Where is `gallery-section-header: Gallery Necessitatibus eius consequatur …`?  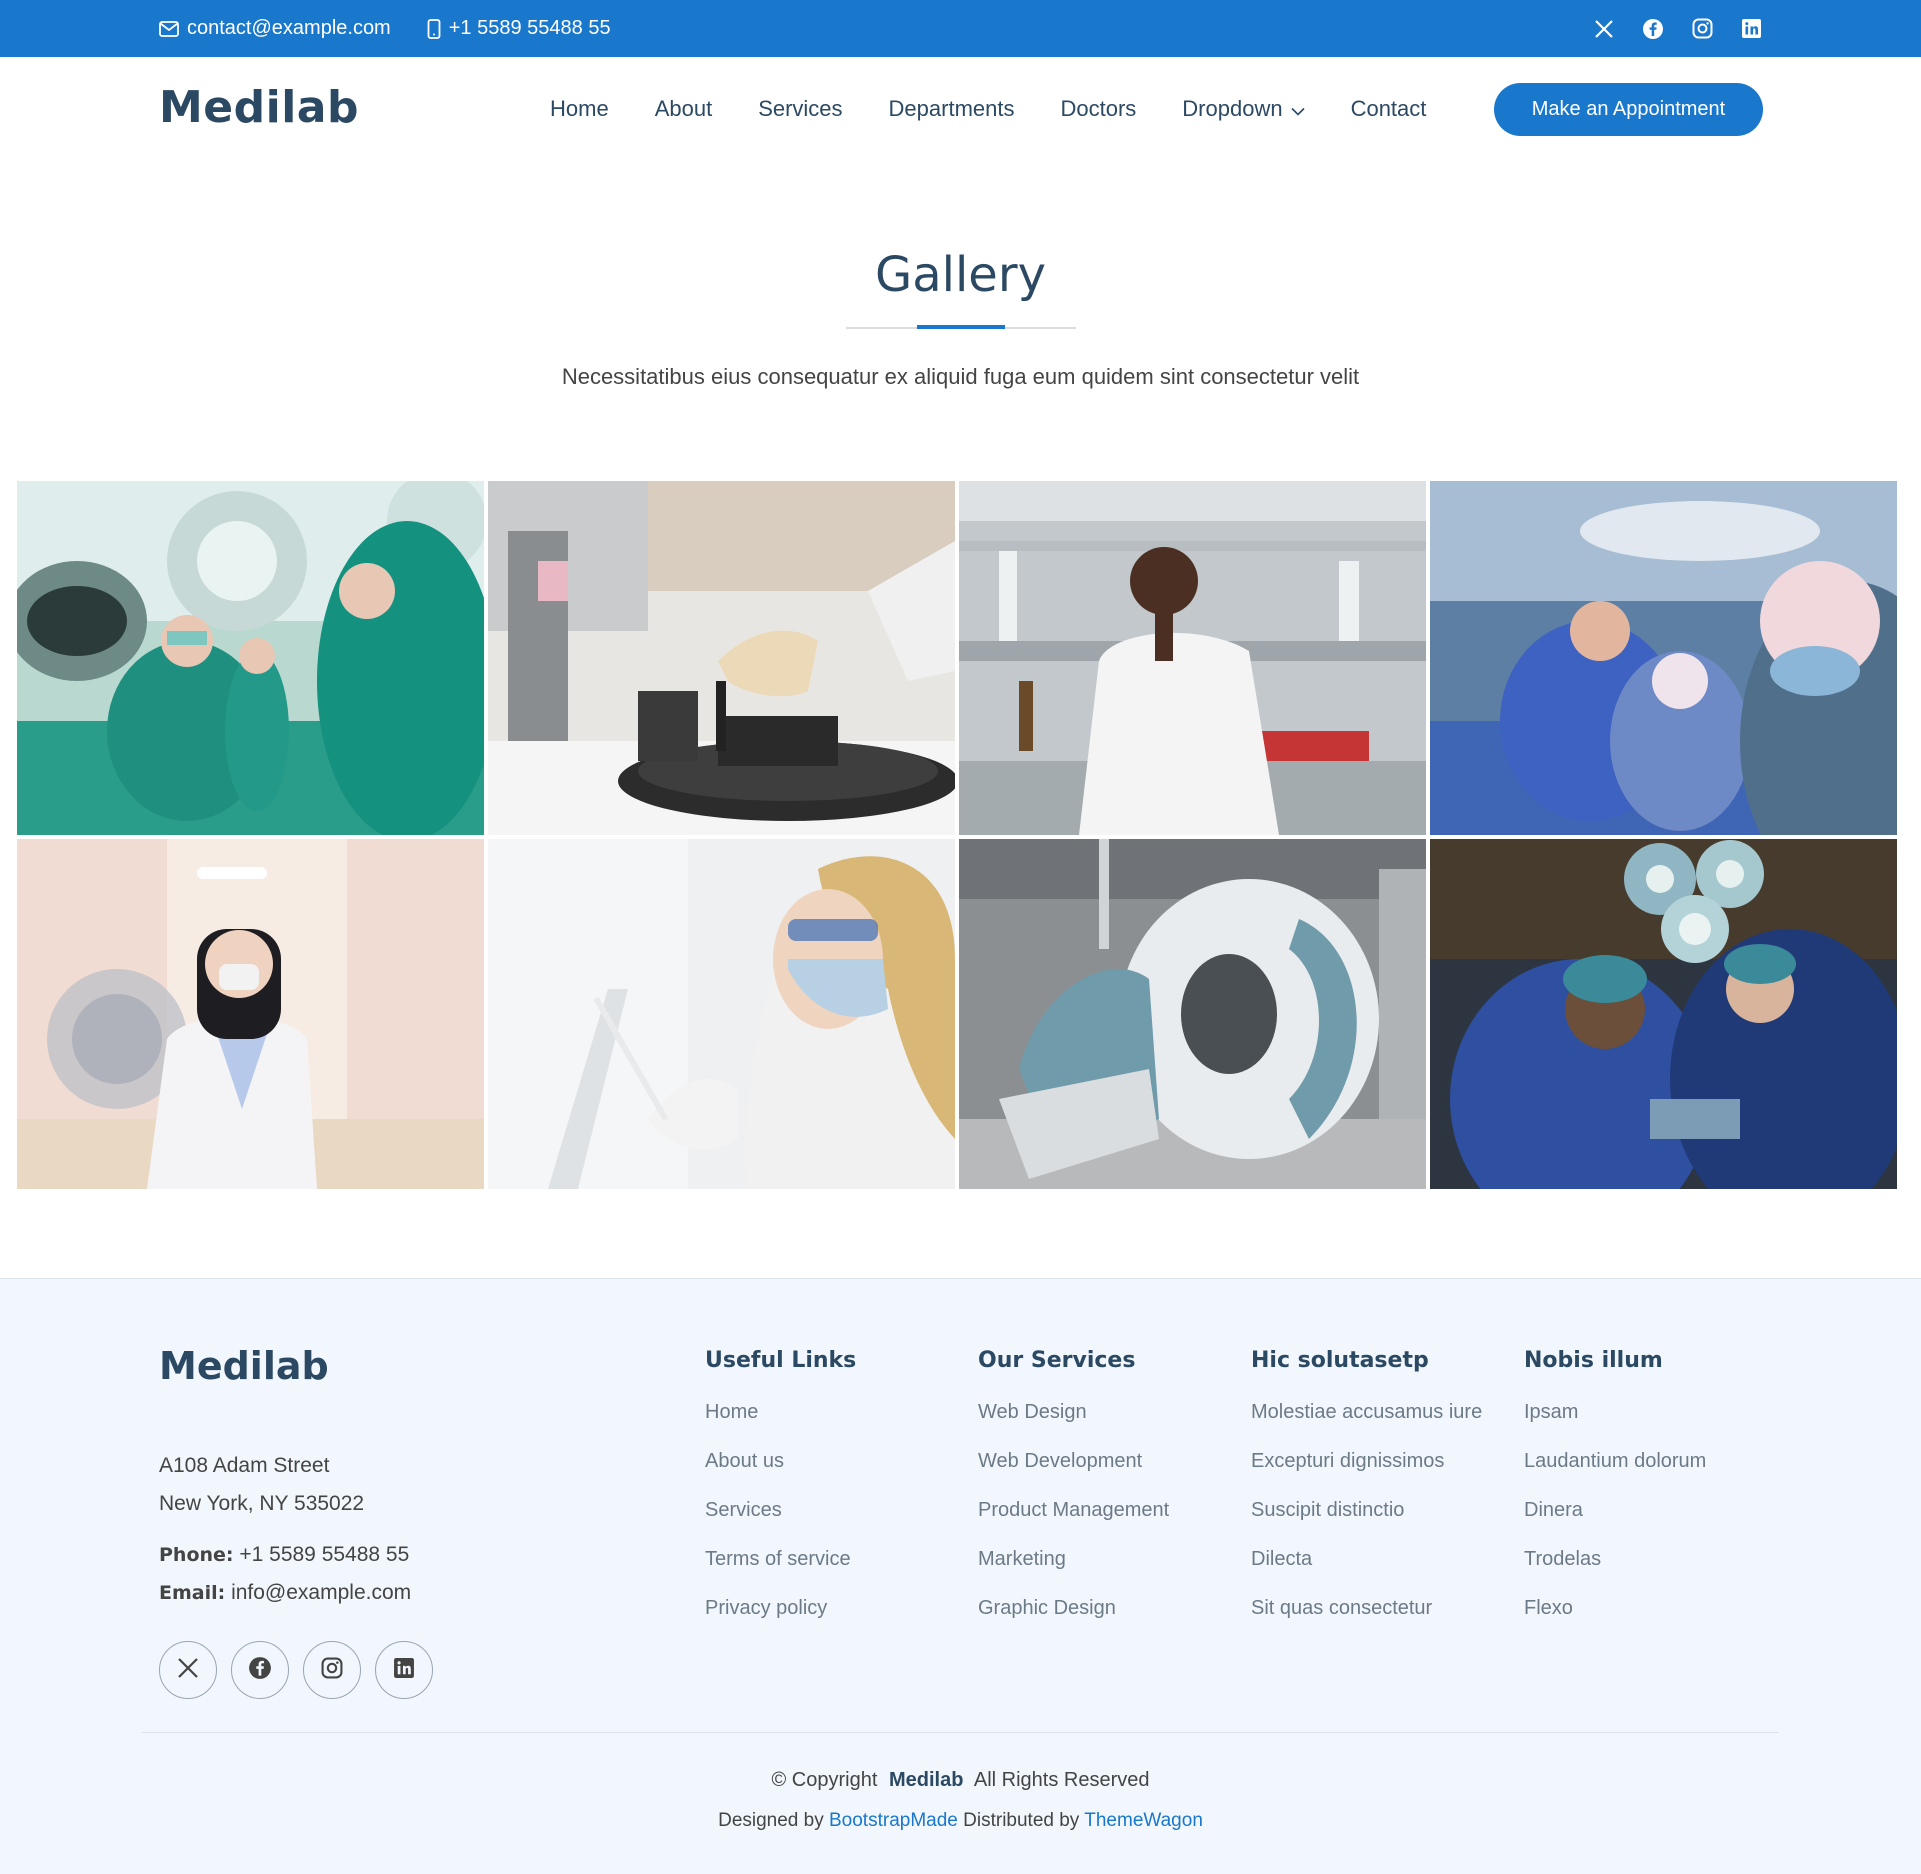 gallery-section-header: Gallery Necessitatibus eius consequatur … is located at coordinates (960, 276).